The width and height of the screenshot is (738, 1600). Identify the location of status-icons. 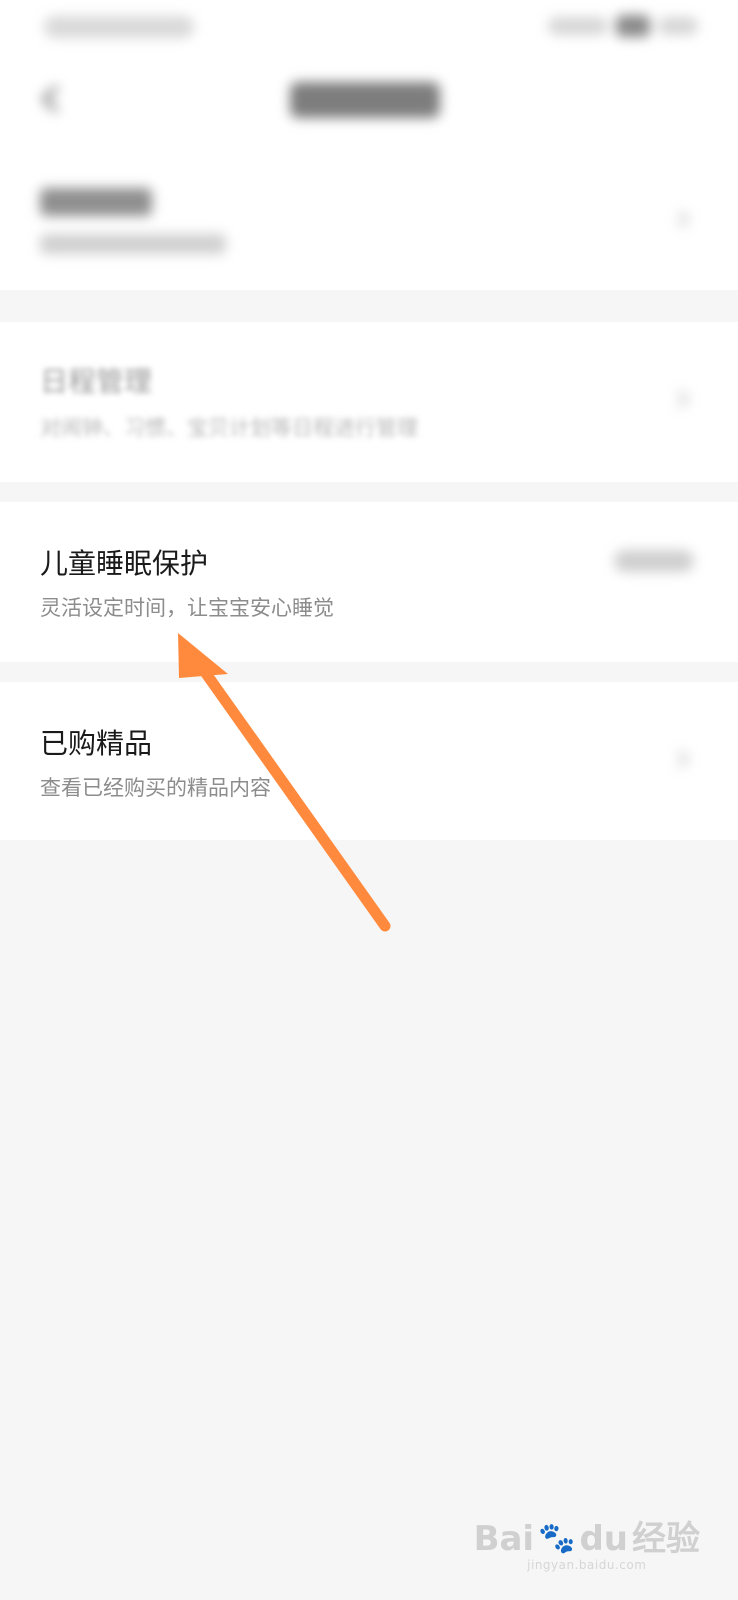
(613, 26).